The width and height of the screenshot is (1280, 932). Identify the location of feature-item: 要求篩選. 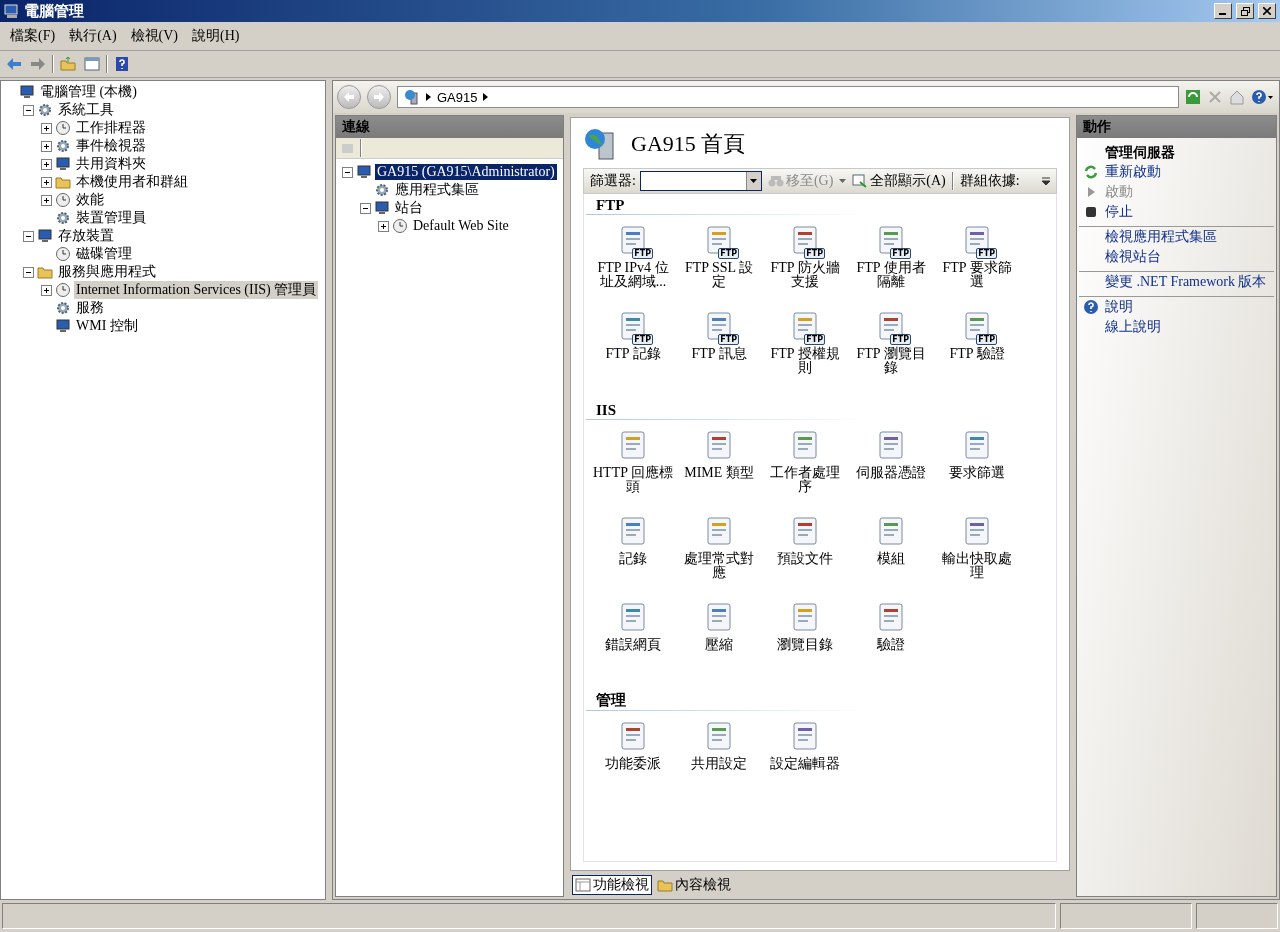
(977, 473).